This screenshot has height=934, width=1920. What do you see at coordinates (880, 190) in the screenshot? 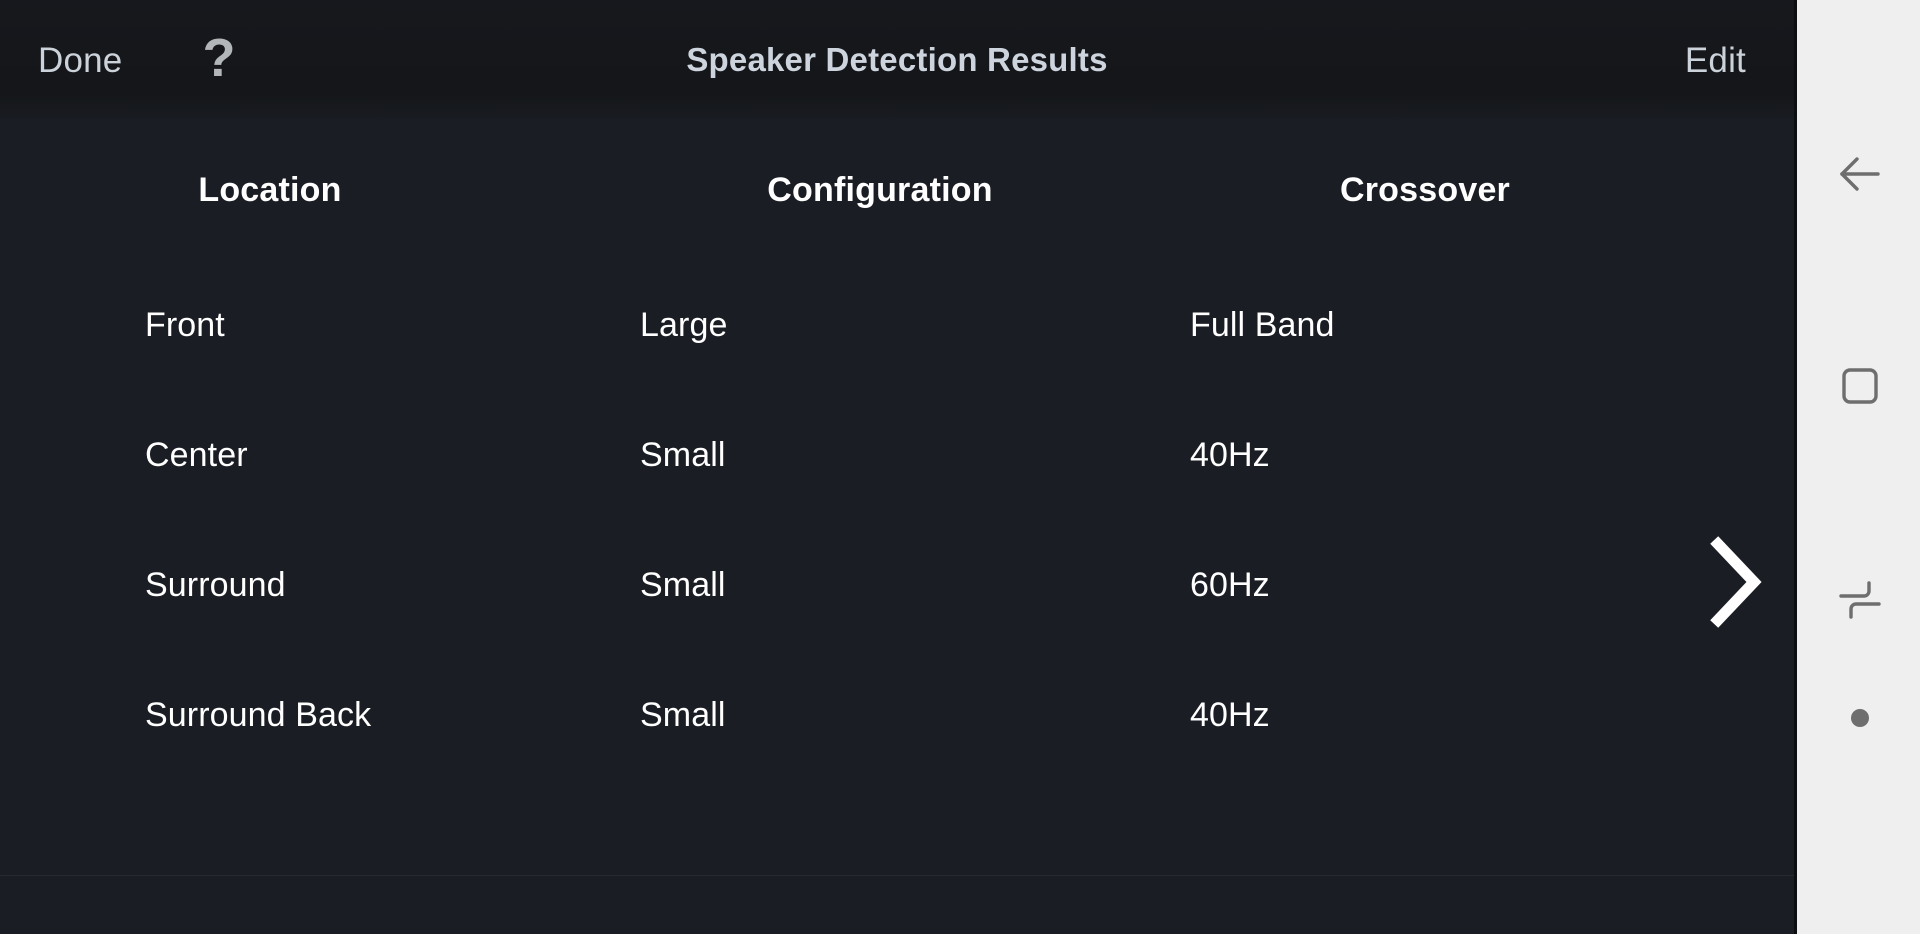
I see `column-header-configuration: Configuration` at bounding box center [880, 190].